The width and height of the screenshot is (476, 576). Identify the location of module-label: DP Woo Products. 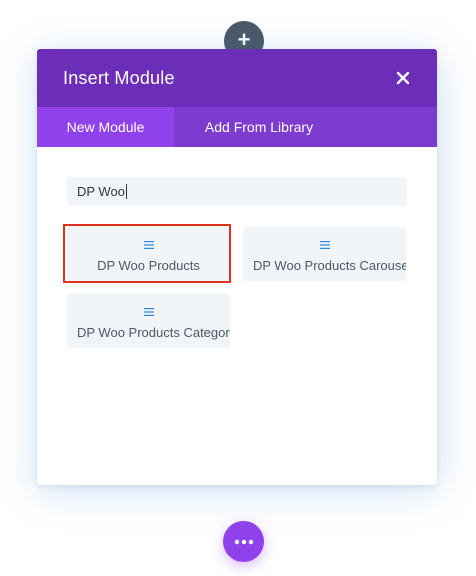
(148, 265).